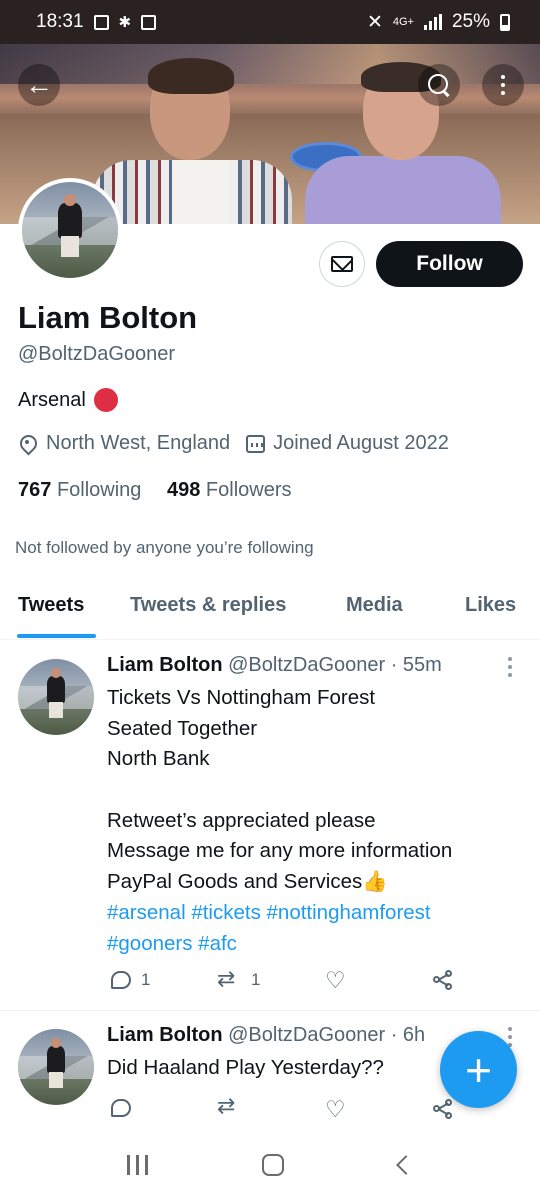  I want to click on bio-text: Arsenal, so click(52, 399).